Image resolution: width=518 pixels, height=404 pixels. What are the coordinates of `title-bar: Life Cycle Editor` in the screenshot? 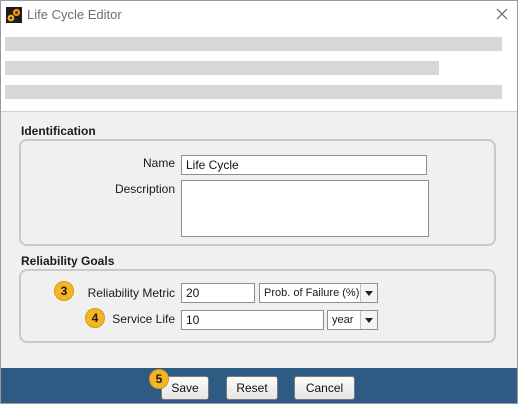 It's located at (259, 15).